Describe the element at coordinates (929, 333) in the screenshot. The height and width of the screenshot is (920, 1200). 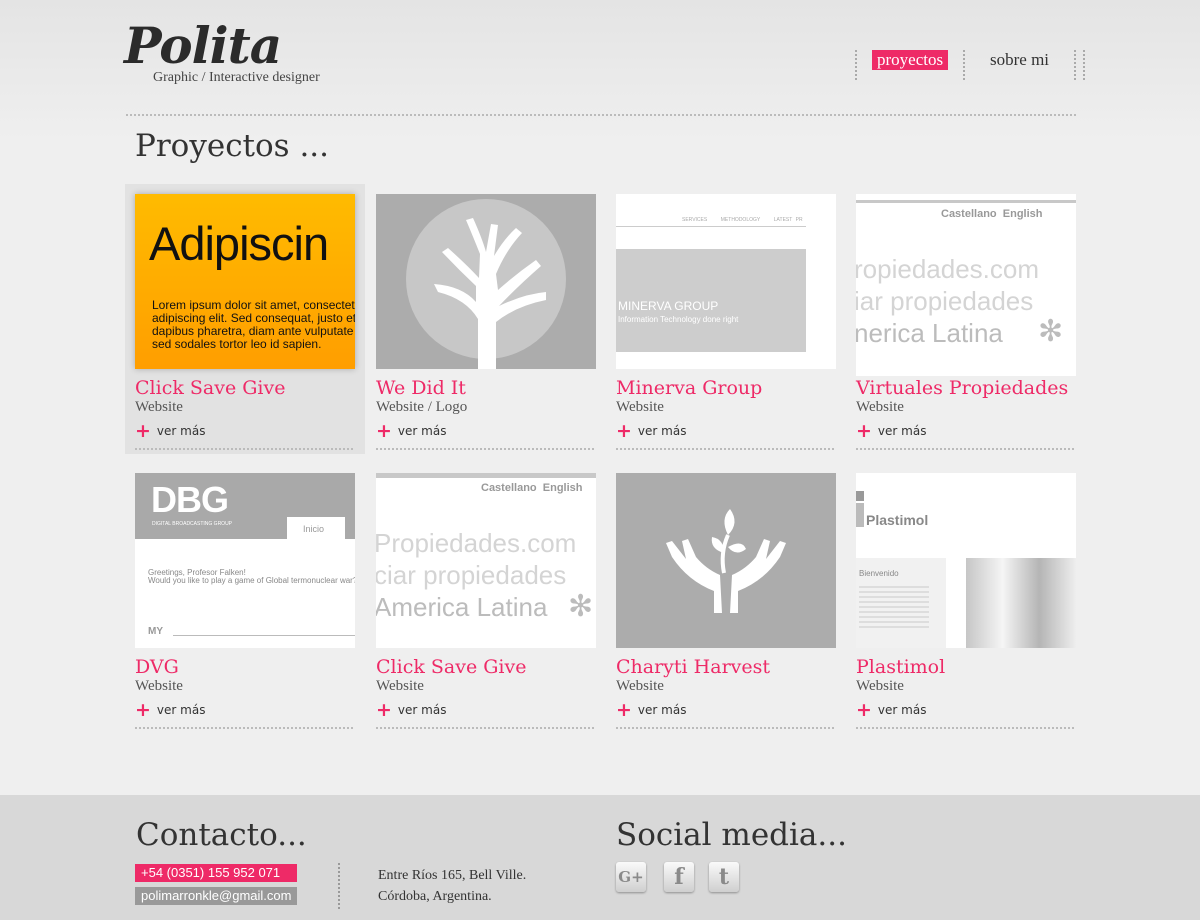
I see `thumbnail-text: nerica Latina` at that location.